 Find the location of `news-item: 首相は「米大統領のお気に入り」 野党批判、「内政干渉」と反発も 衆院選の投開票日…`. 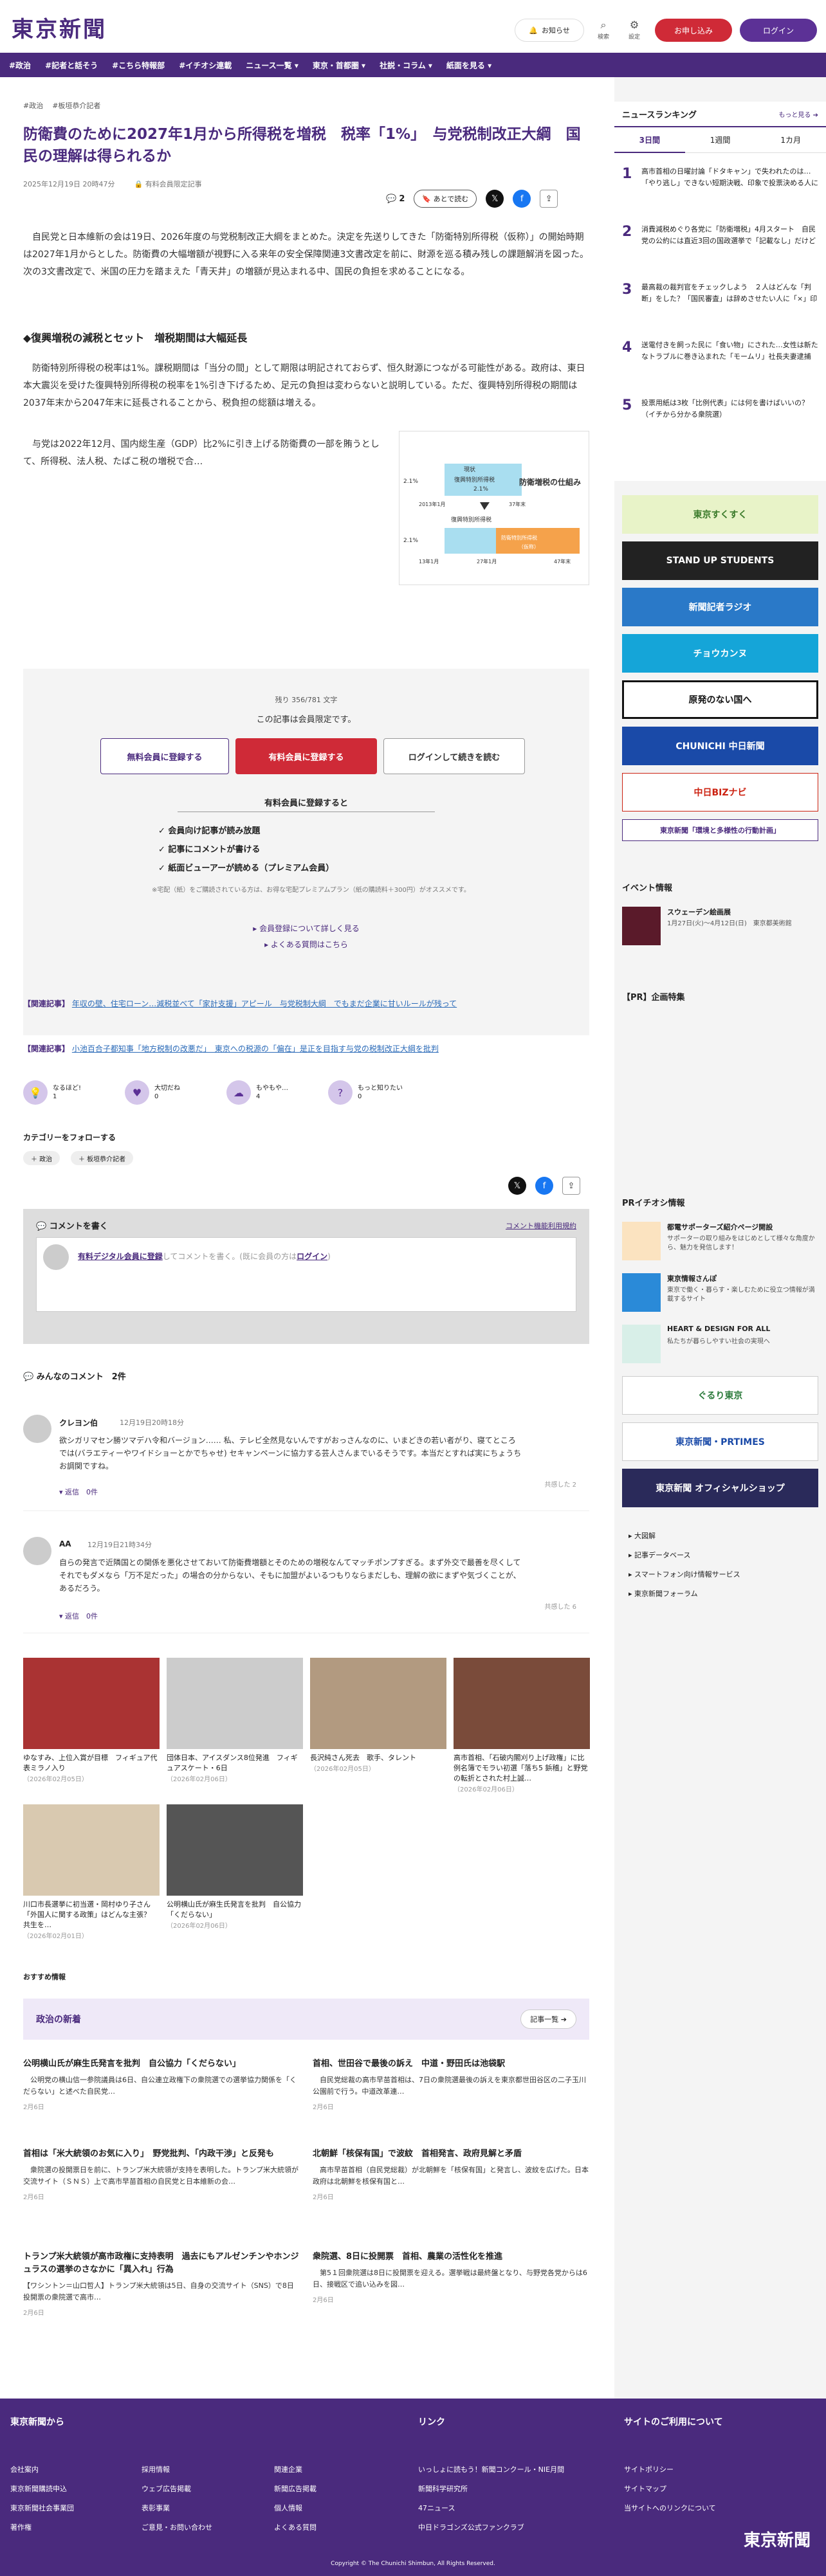

news-item: 首相は「米大統領のお気に入り」 野党批判、「内政干渉」と反発も 衆院選の投開票日… is located at coordinates (161, 2174).